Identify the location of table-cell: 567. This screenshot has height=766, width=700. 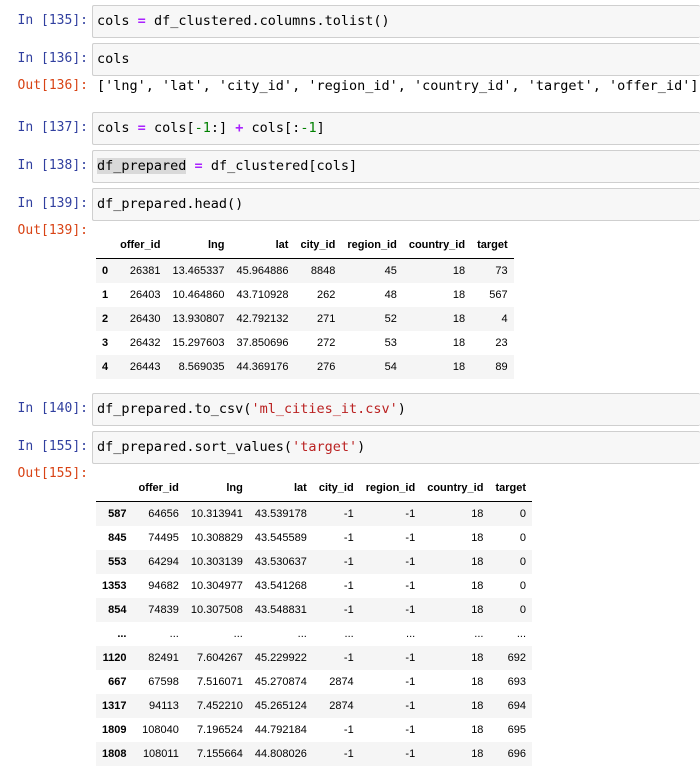
(498, 295).